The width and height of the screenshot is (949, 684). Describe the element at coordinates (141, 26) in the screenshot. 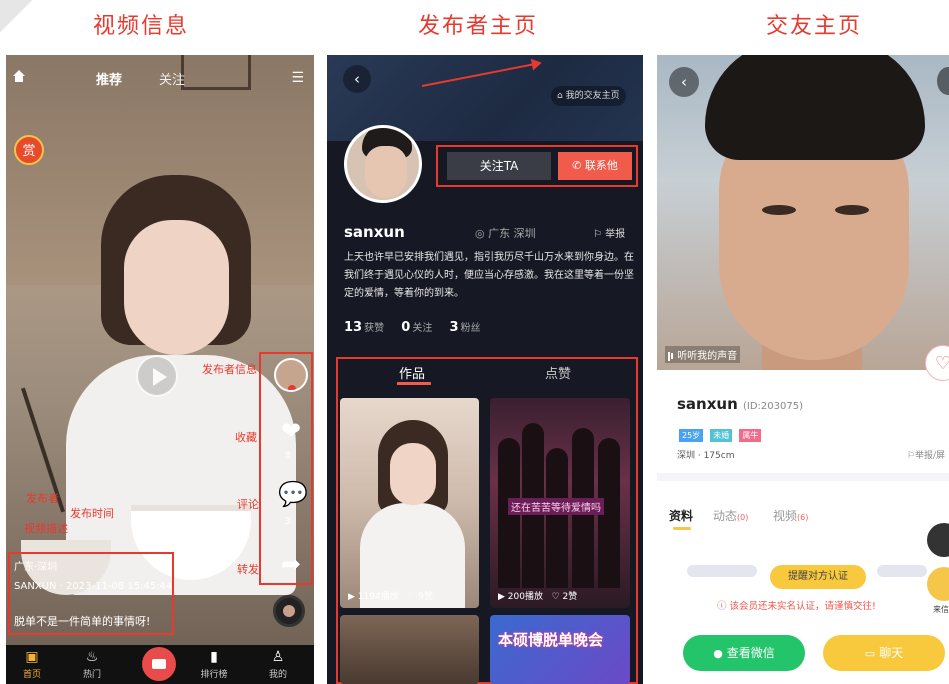

I see `title-video-info: 视频信息` at that location.